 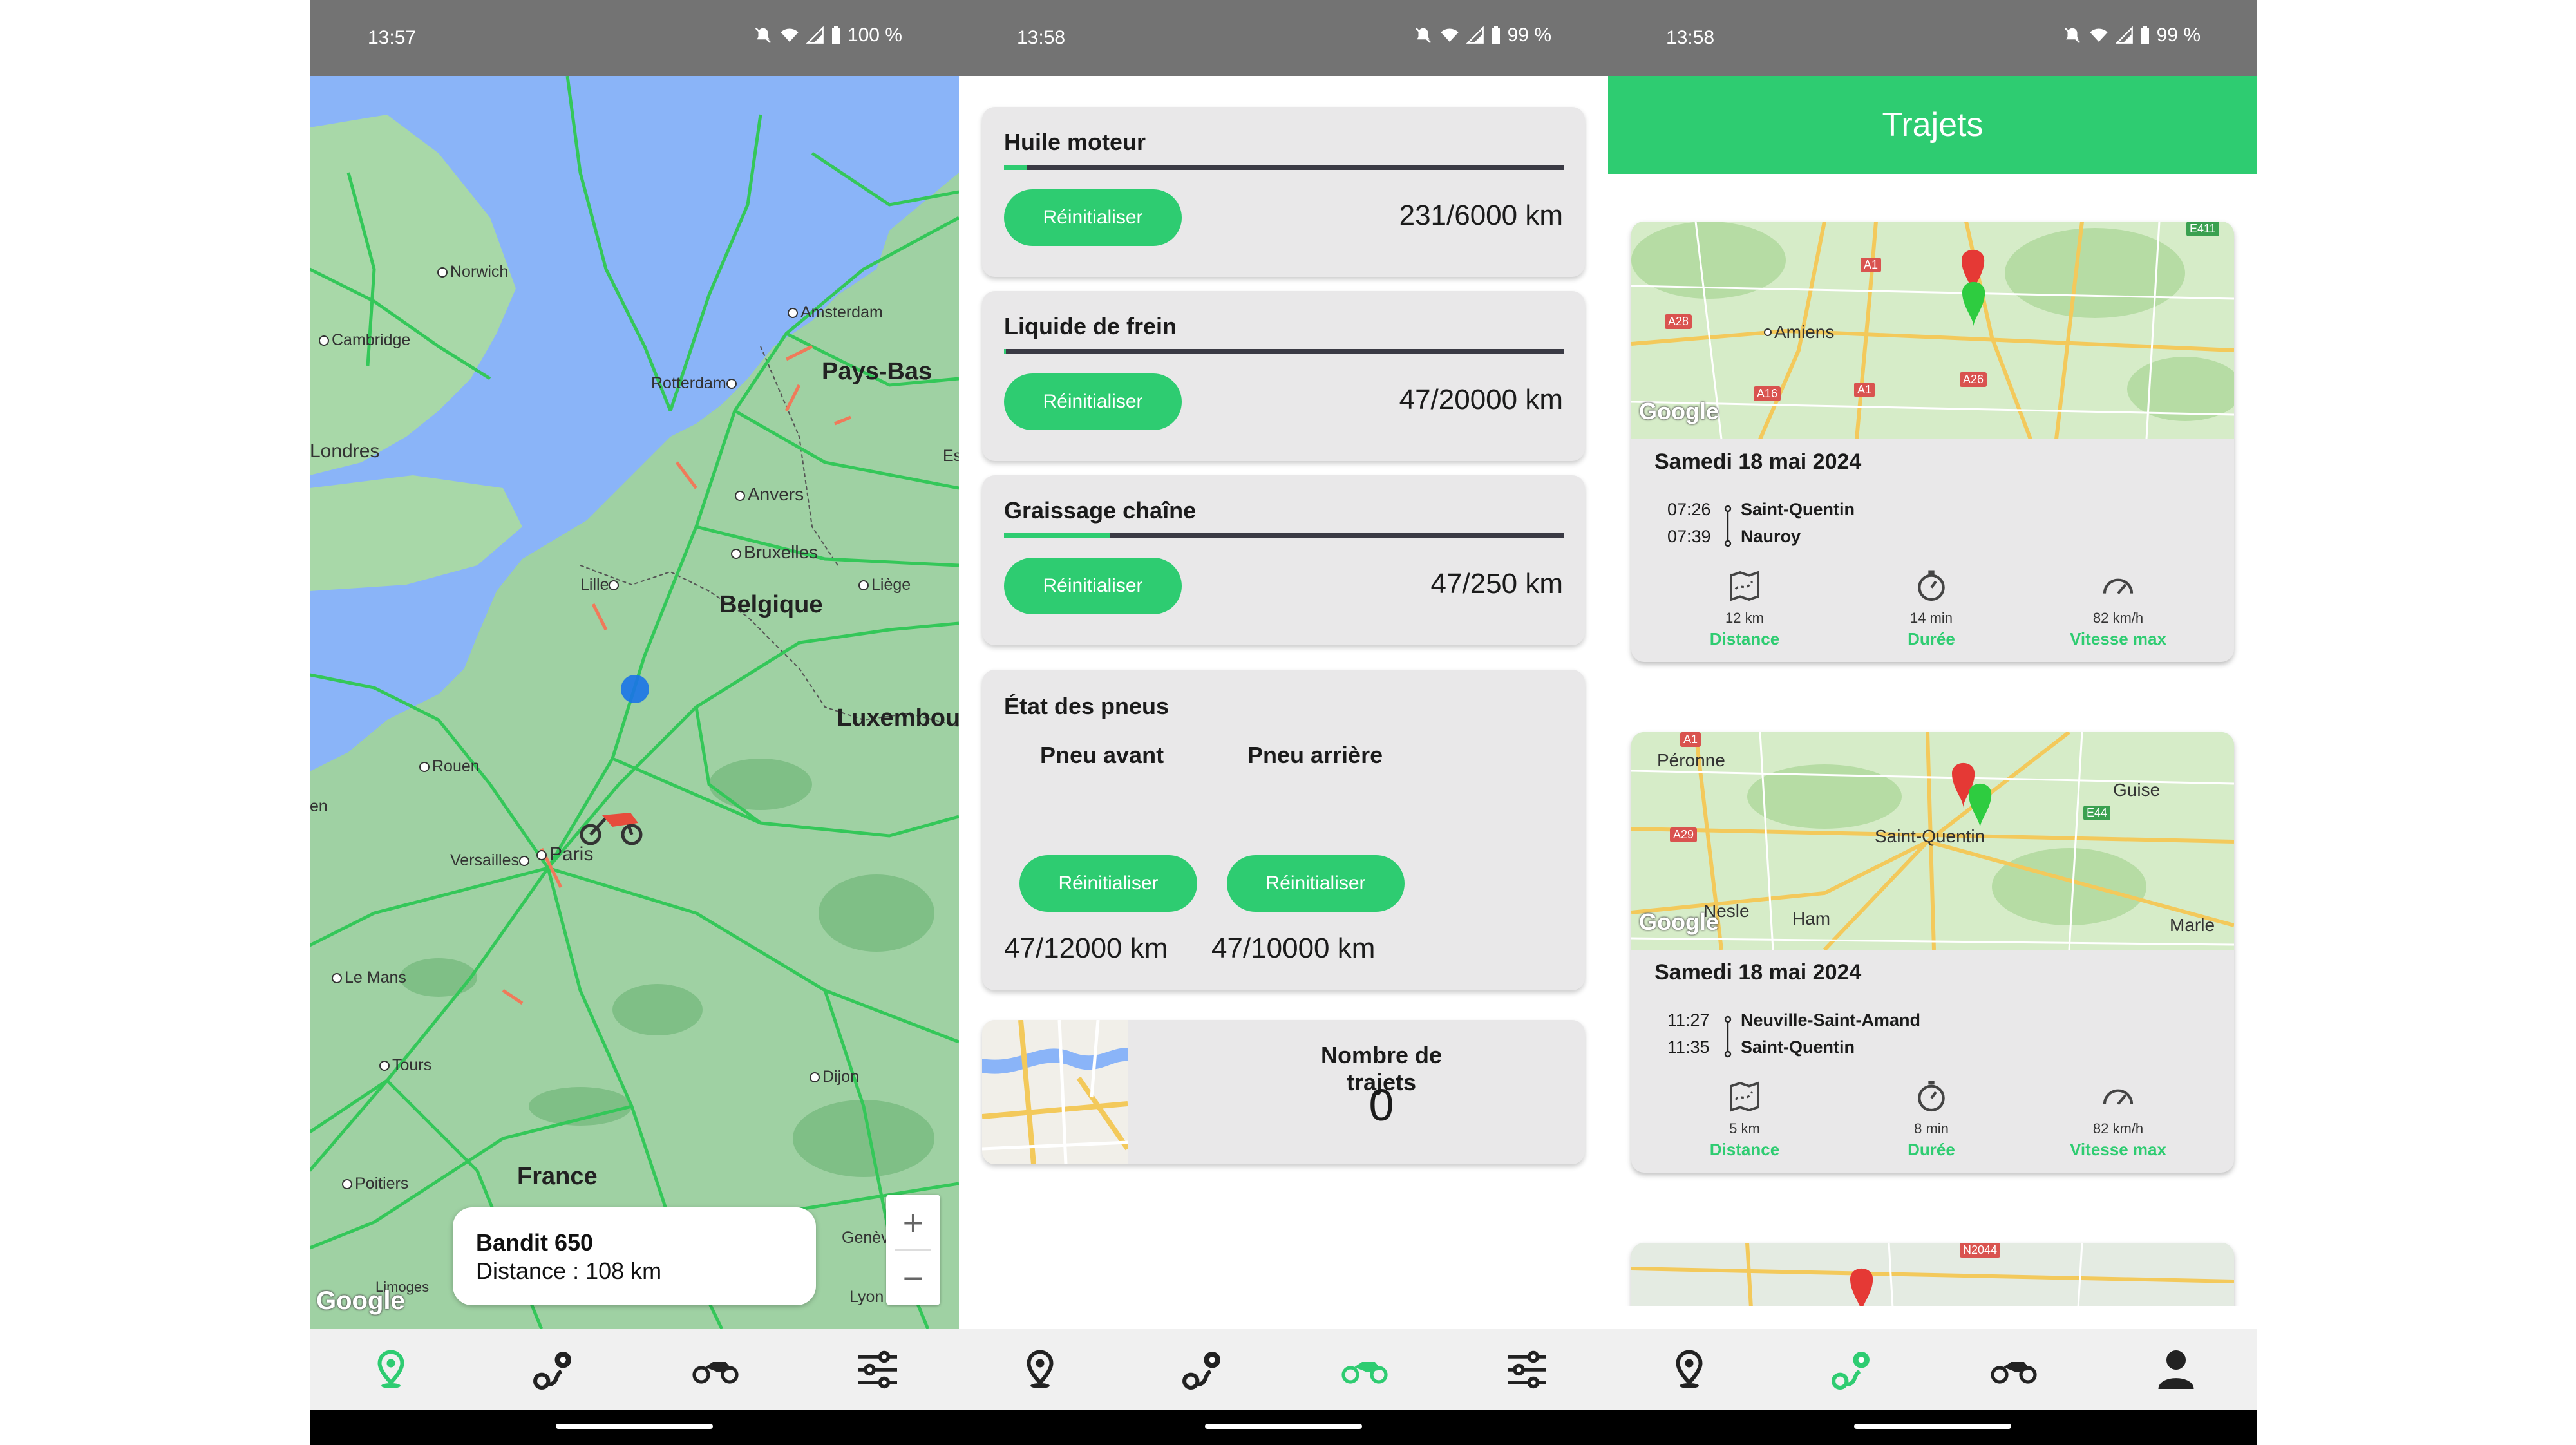 What do you see at coordinates (1381, 1105) in the screenshot?
I see `trip-count-value: 0` at bounding box center [1381, 1105].